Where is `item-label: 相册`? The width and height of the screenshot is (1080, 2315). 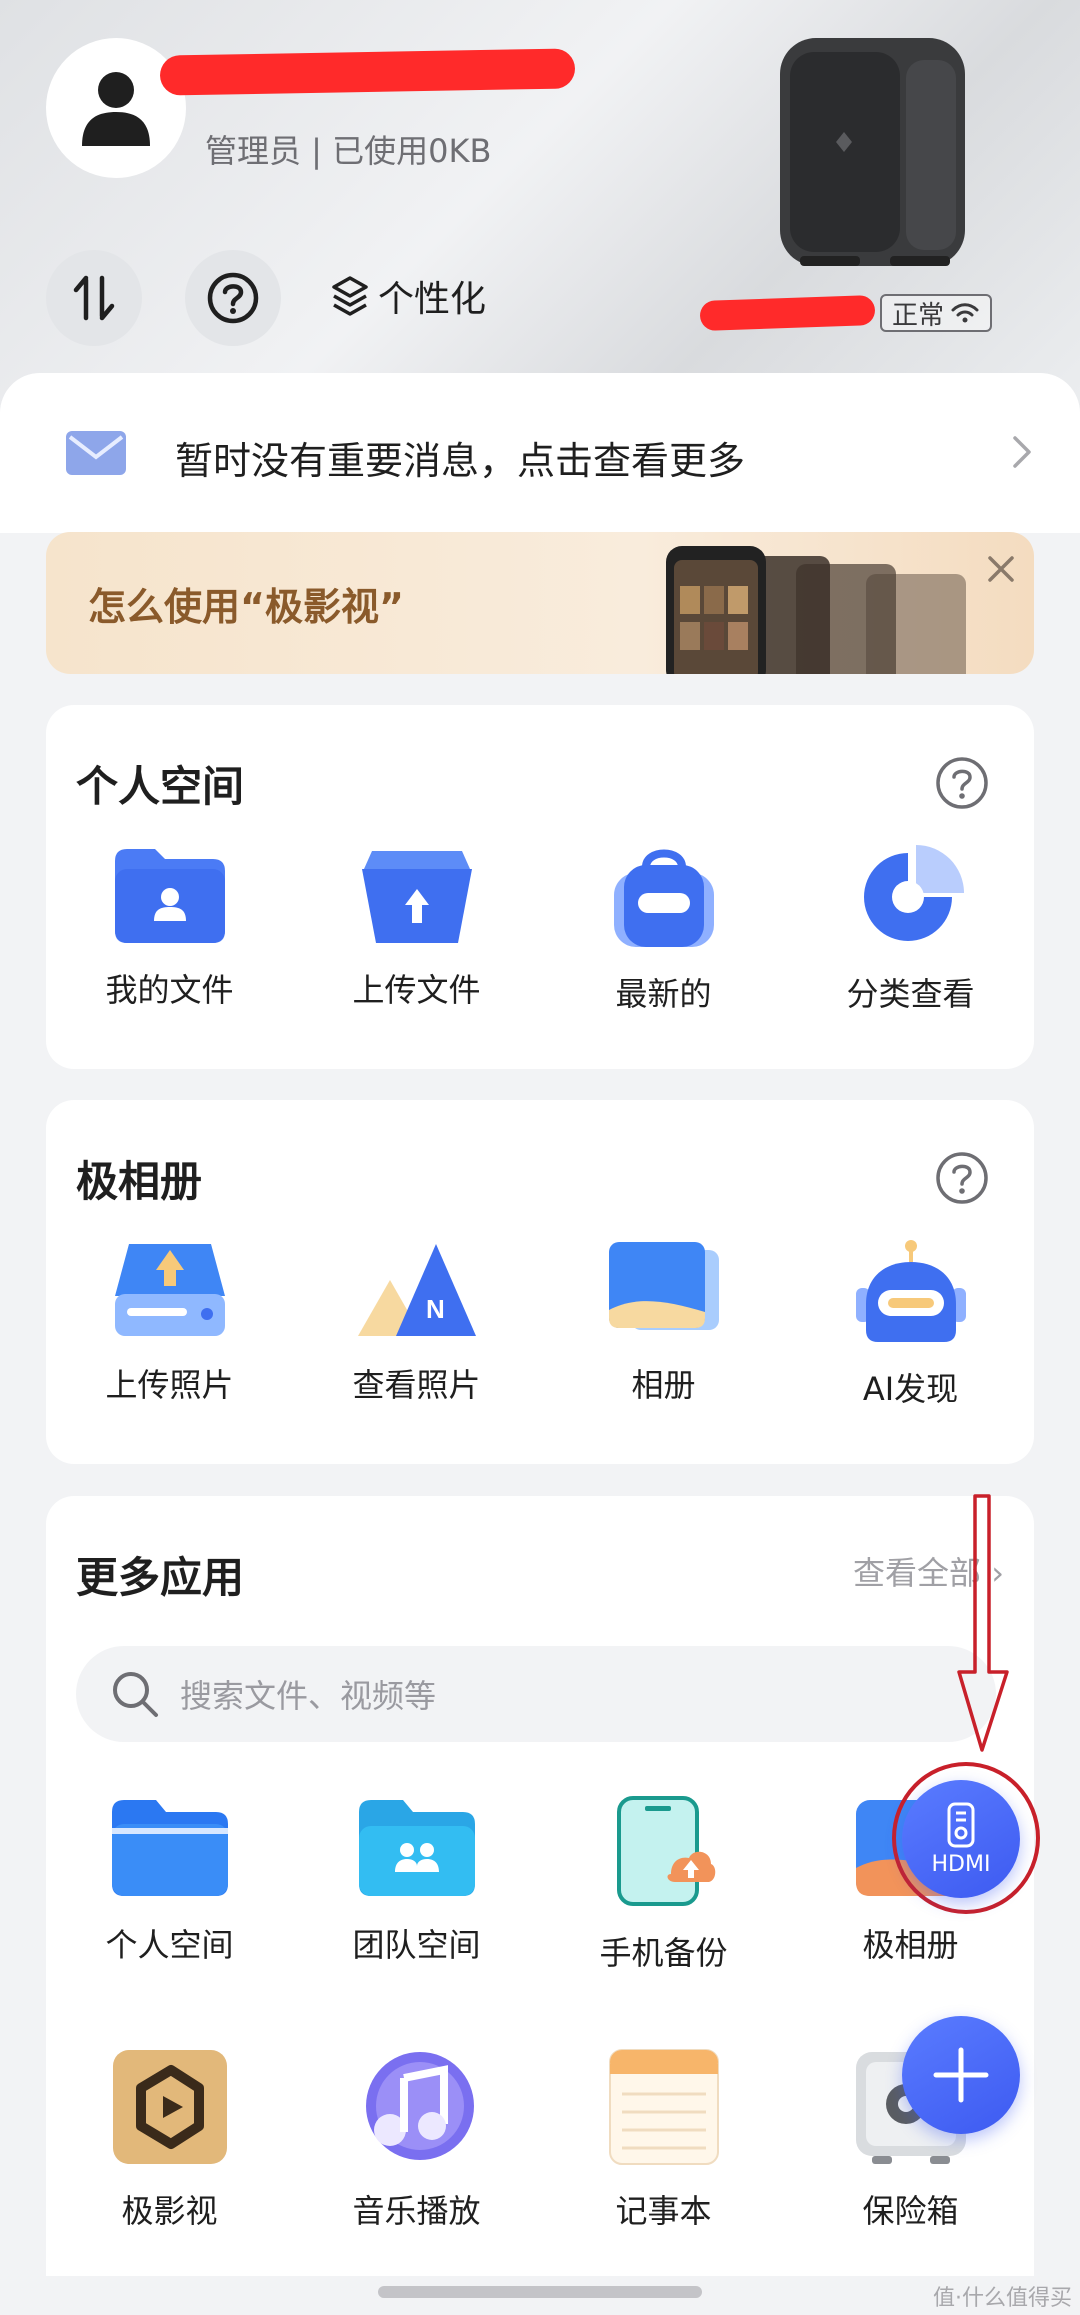 item-label: 相册 is located at coordinates (663, 1385).